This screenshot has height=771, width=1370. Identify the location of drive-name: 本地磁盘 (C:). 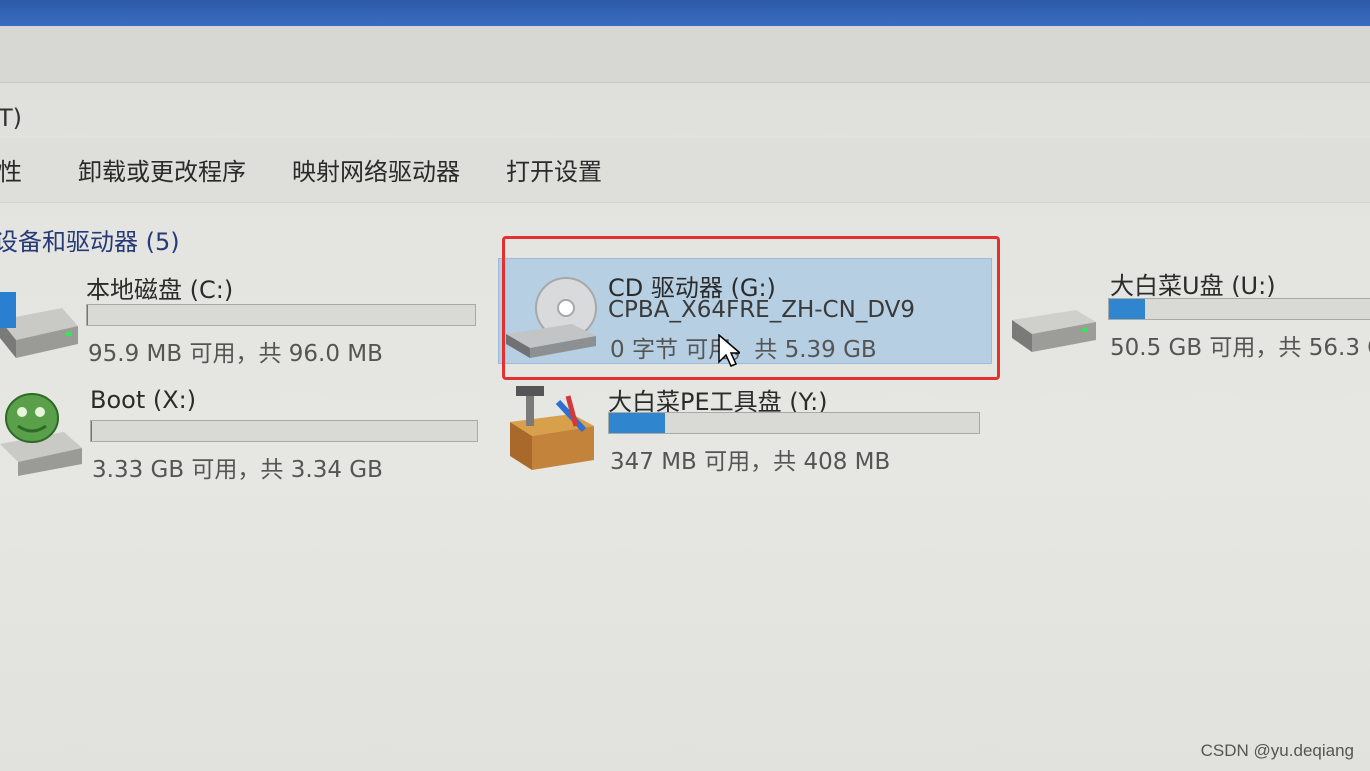
(160, 290).